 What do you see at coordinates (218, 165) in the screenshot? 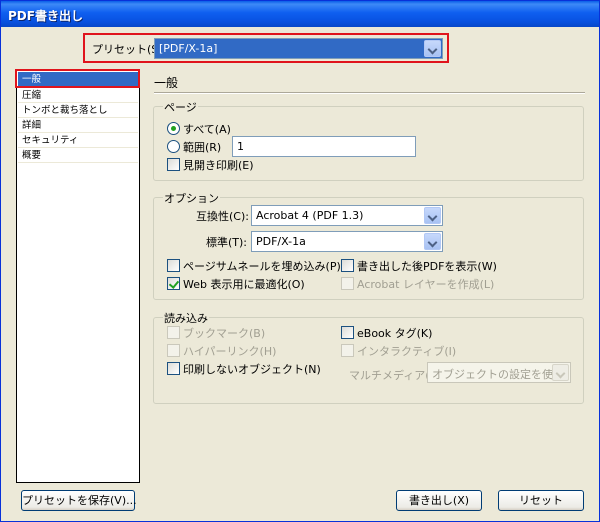
I see `spreads-label: 見開き印刷(E)` at bounding box center [218, 165].